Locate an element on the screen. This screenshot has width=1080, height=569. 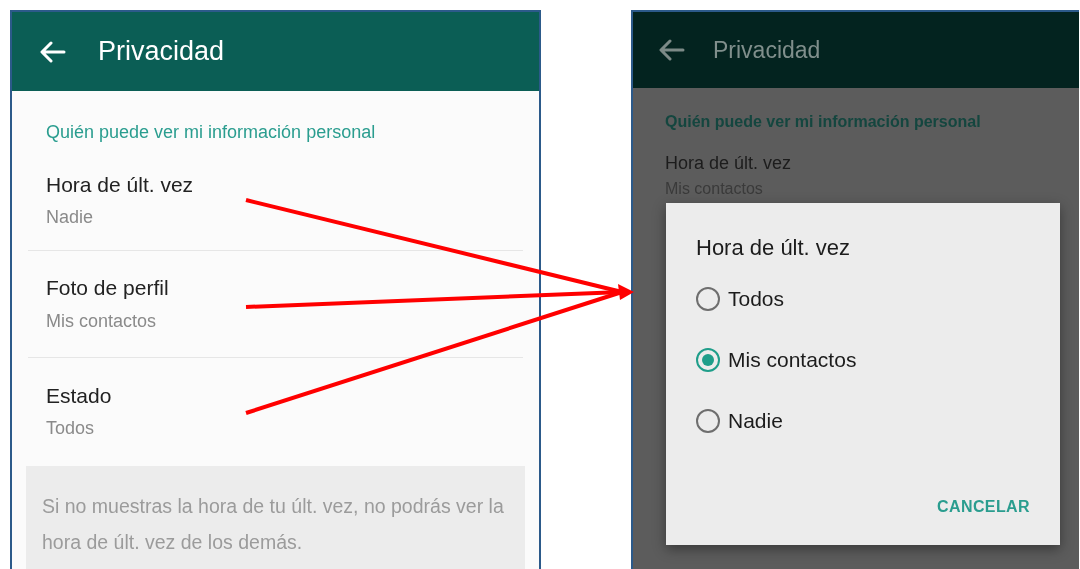
settings-item: Hora de últ. vez Nadie is located at coordinates (275, 198).